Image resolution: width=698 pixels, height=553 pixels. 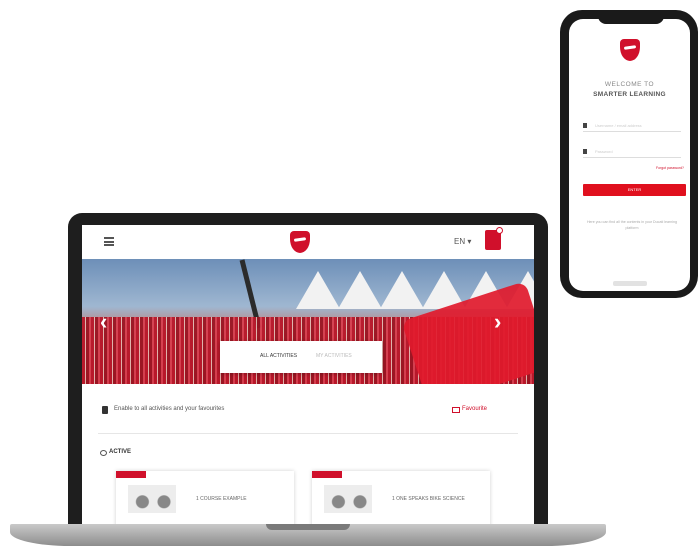 I want to click on folder-icon, so click(x=456, y=410).